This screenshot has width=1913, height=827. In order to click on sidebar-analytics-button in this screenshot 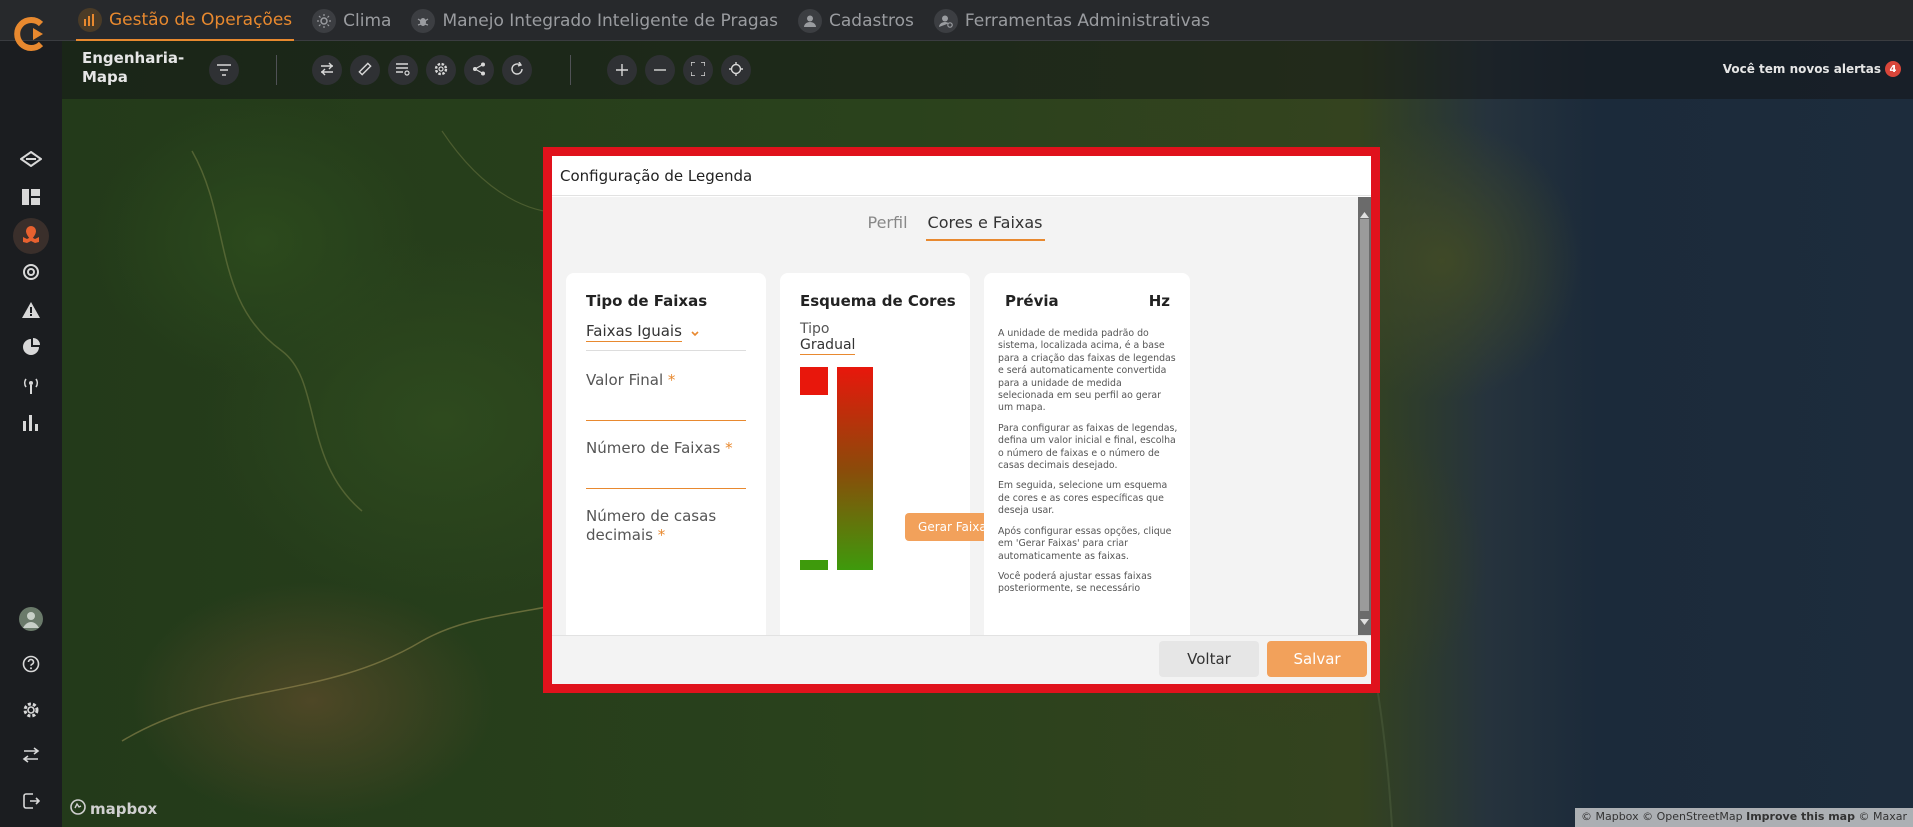, I will do `click(31, 425)`.